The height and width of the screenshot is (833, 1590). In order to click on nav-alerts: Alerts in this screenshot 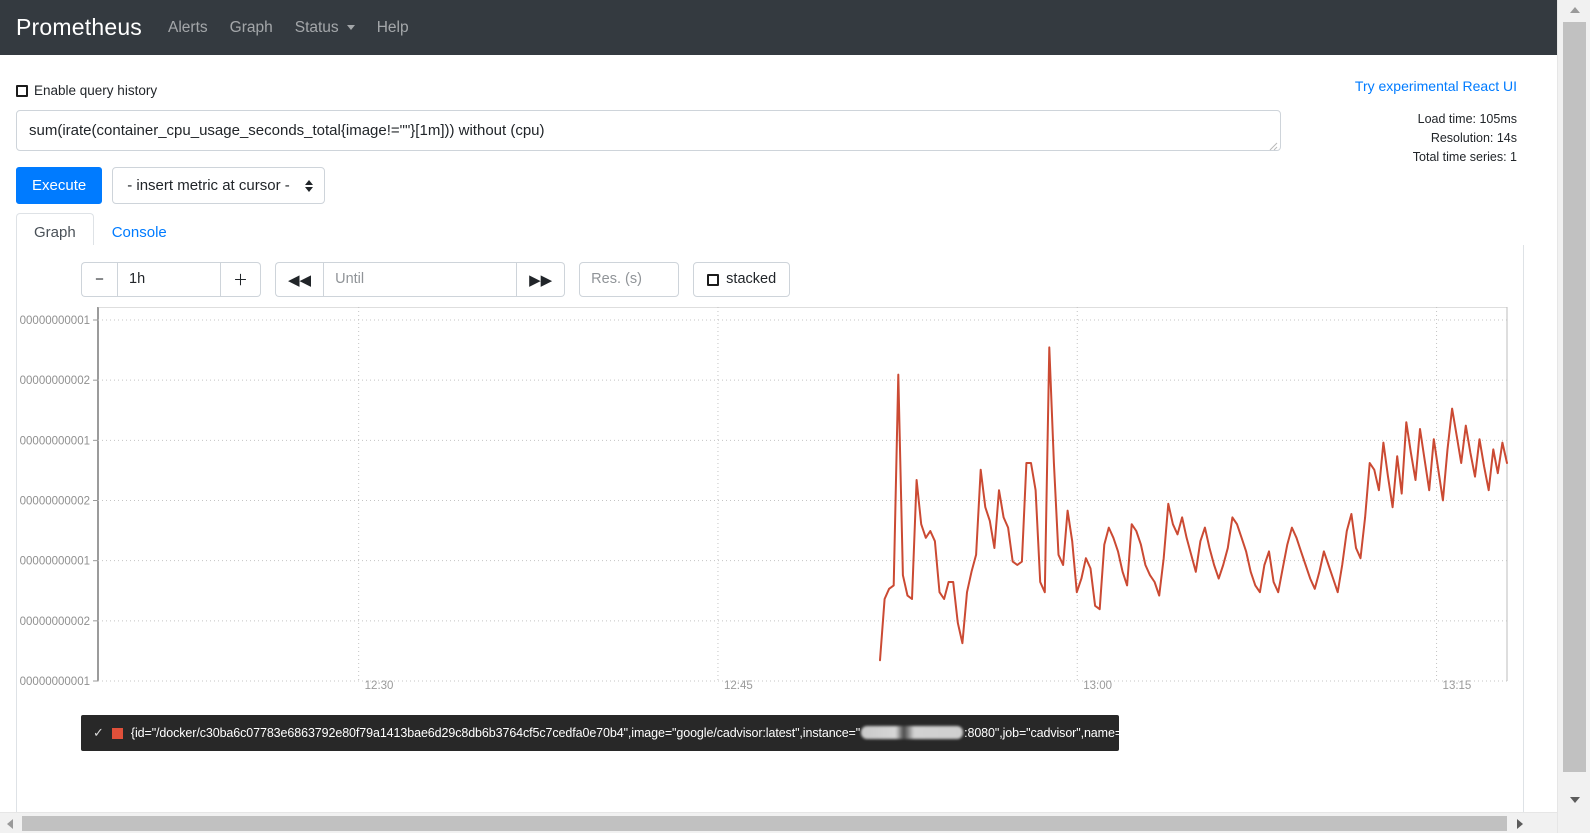, I will do `click(188, 28)`.